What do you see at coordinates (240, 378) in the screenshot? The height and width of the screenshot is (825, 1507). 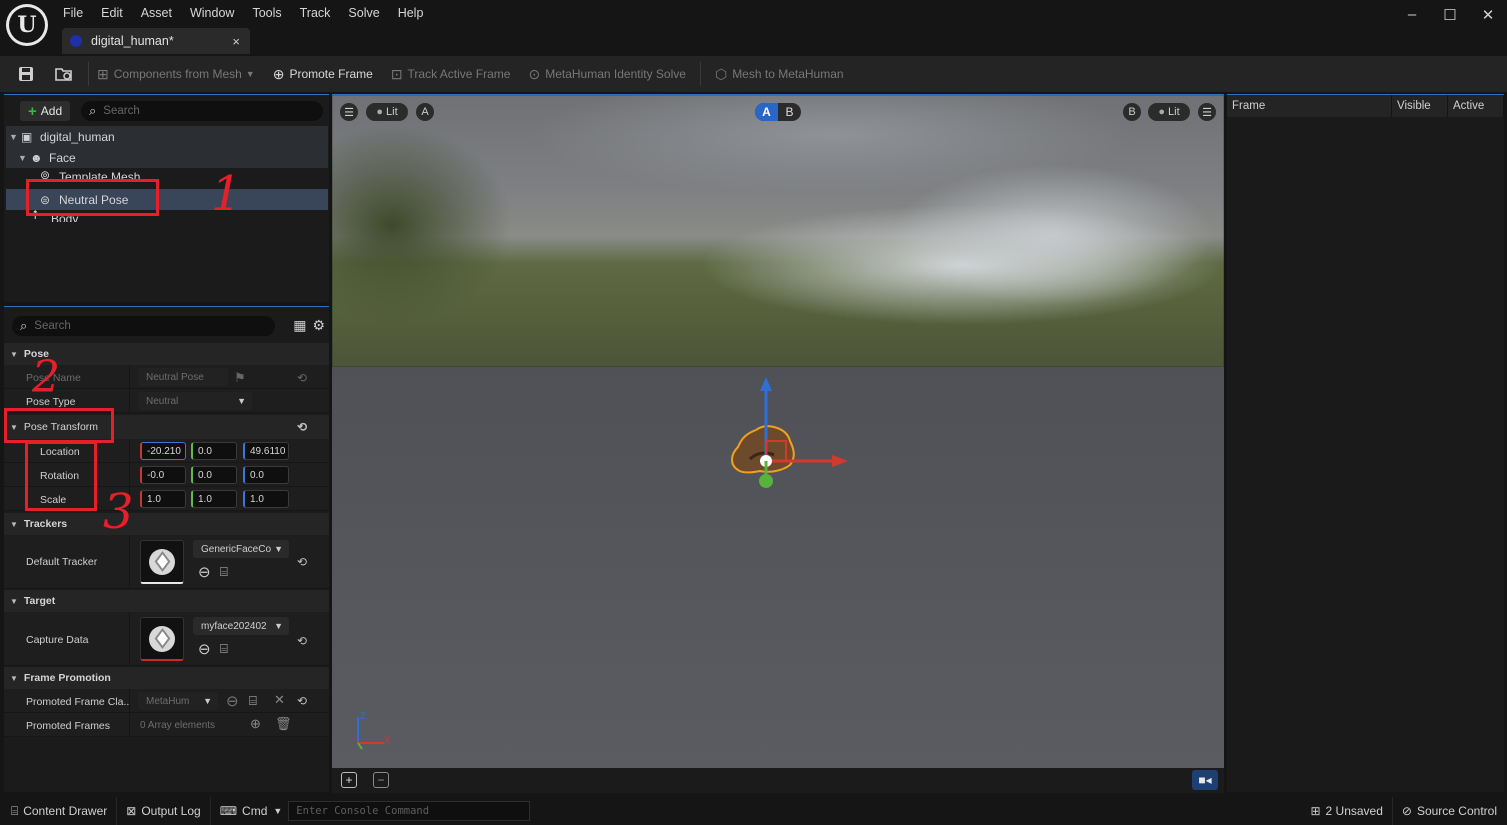 I see `flag-icon: ⚑` at bounding box center [240, 378].